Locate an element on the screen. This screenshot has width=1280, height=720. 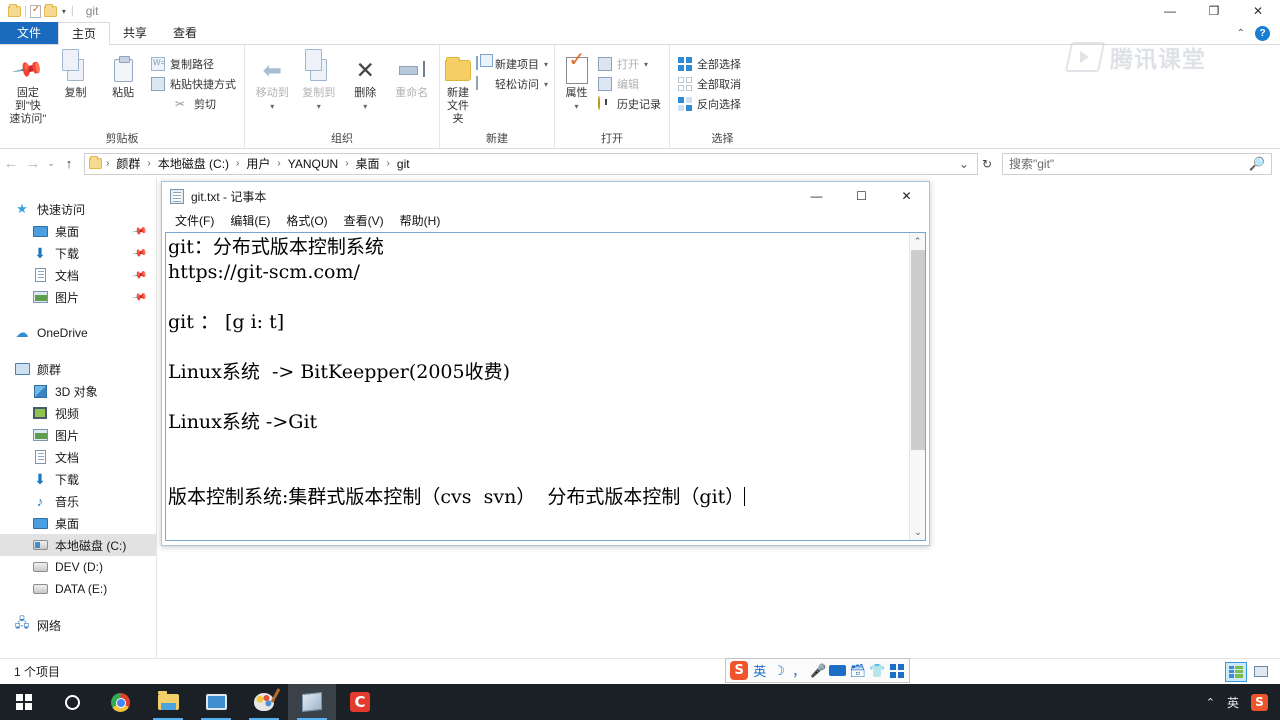
sogou-logo-icon: S is located at coordinates (739, 670).